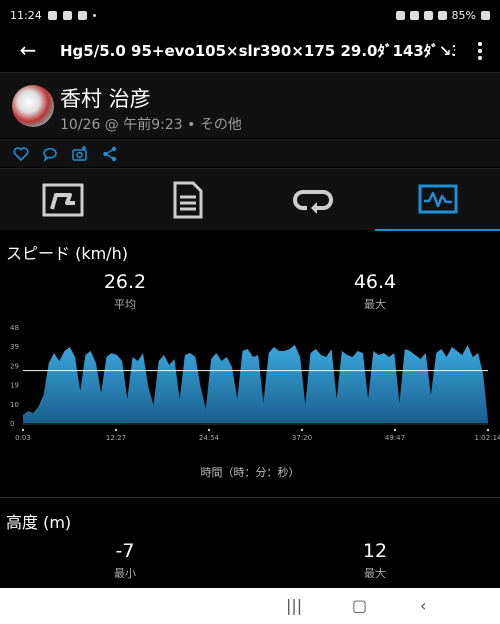  I want to click on activity-header: 香村 治彦 10/26 @ 午前9:23 • その他, so click(250, 105).